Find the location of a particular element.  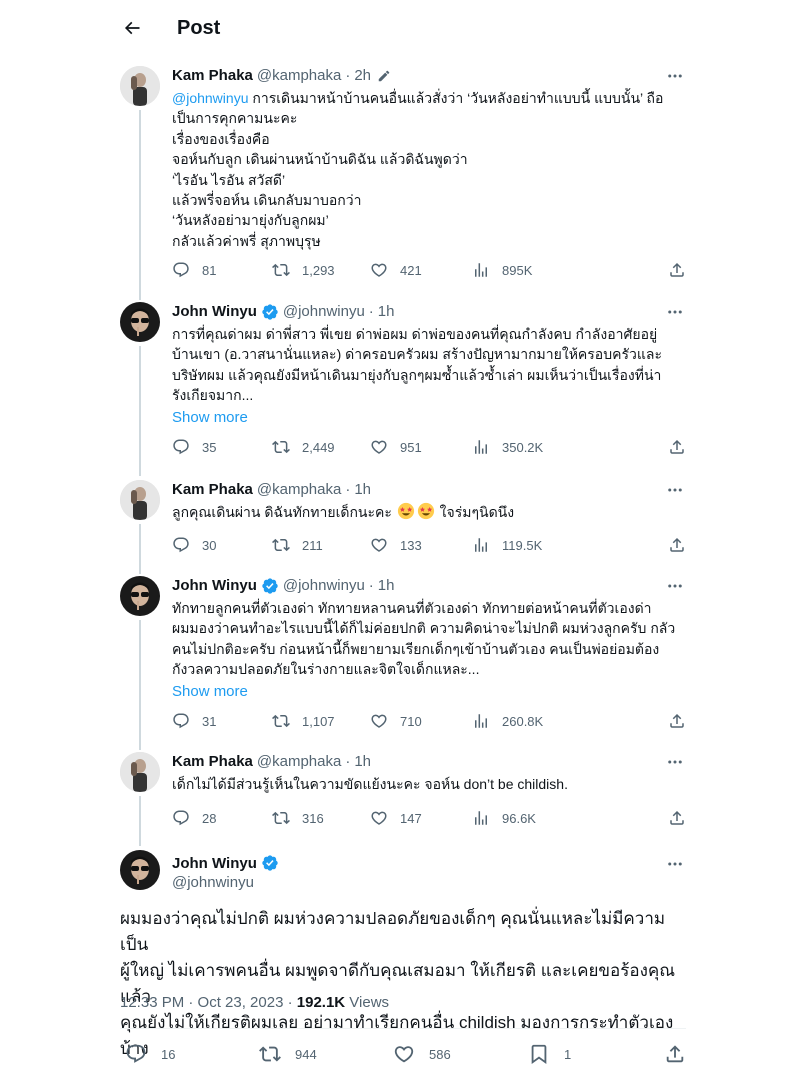

repost-button: 1,107 is located at coordinates (303, 721).